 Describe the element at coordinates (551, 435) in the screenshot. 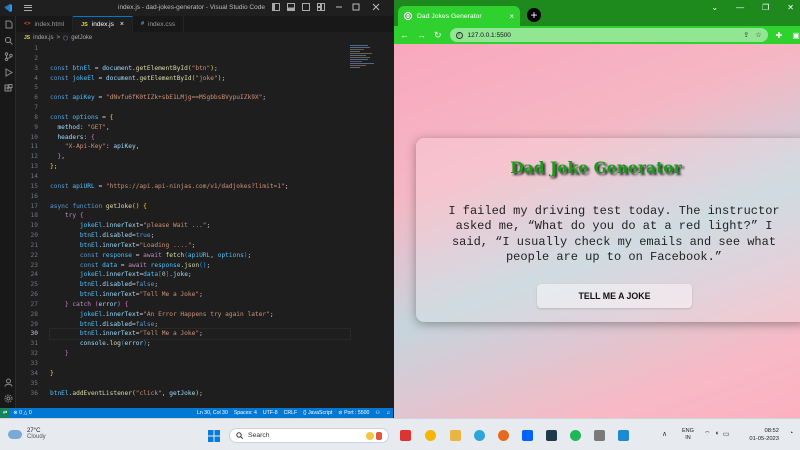

I see `terminal-app-icon` at that location.